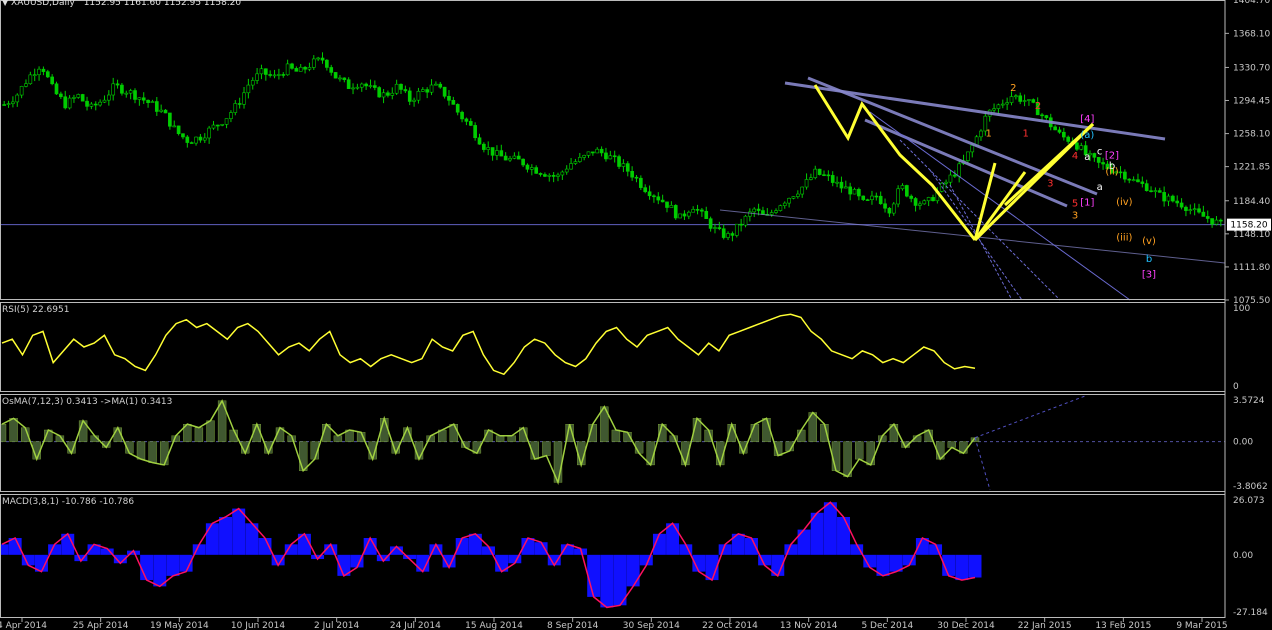 This screenshot has width=1272, height=630. Describe the element at coordinates (1124, 202) in the screenshot. I see `wave-label: (iv)` at that location.